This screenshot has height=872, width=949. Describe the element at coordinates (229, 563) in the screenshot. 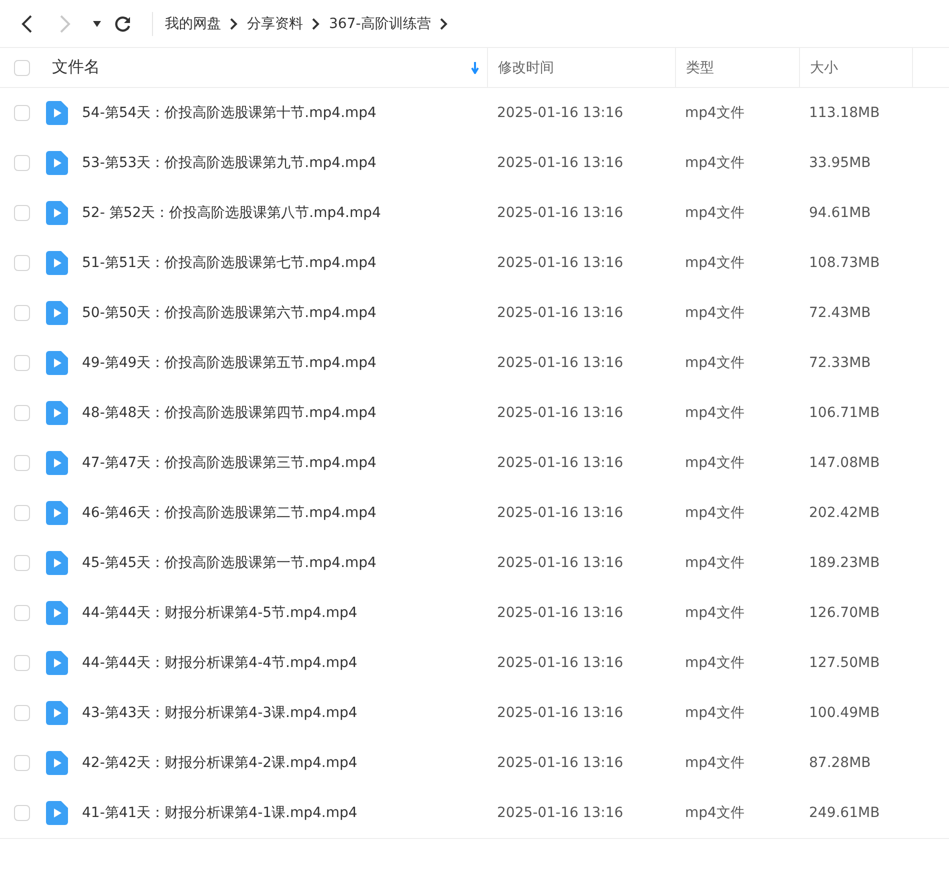

I see `file-name: 45-第45天：价投高阶选股课第一节.mp4.mp4` at that location.